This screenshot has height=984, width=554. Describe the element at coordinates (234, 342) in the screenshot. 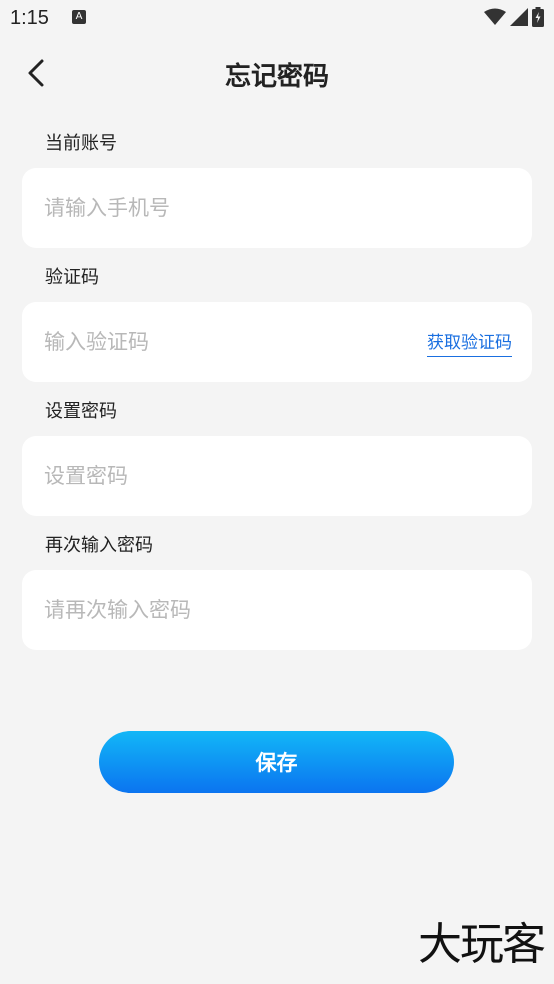

I see `verification-code-input` at that location.